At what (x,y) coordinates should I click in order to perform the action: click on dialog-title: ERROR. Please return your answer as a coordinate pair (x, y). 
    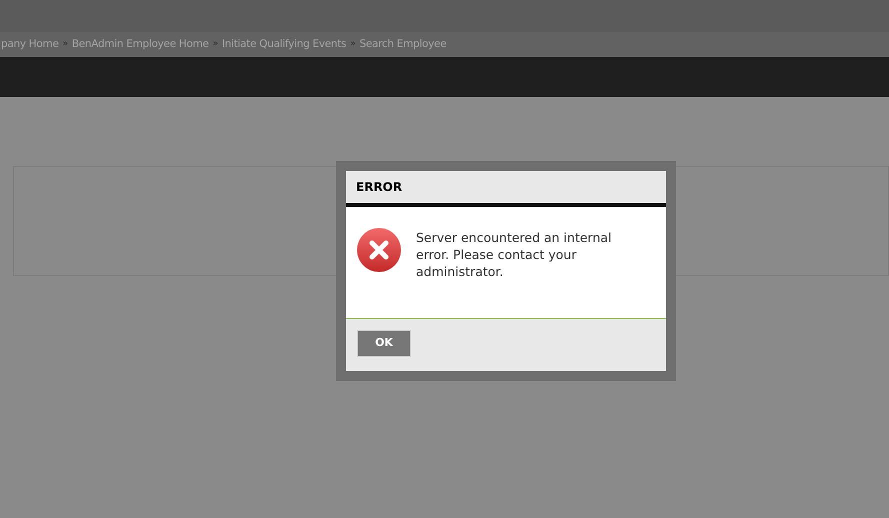
    Looking at the image, I should click on (379, 187).